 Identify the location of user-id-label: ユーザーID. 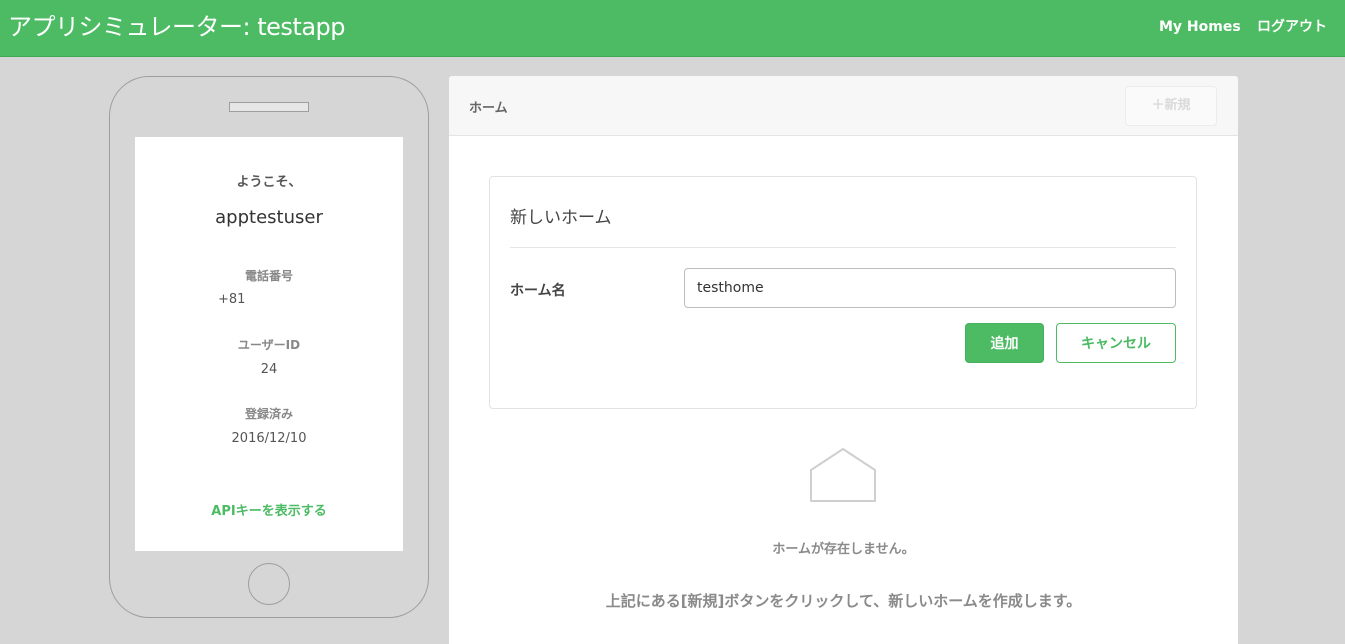
(269, 345).